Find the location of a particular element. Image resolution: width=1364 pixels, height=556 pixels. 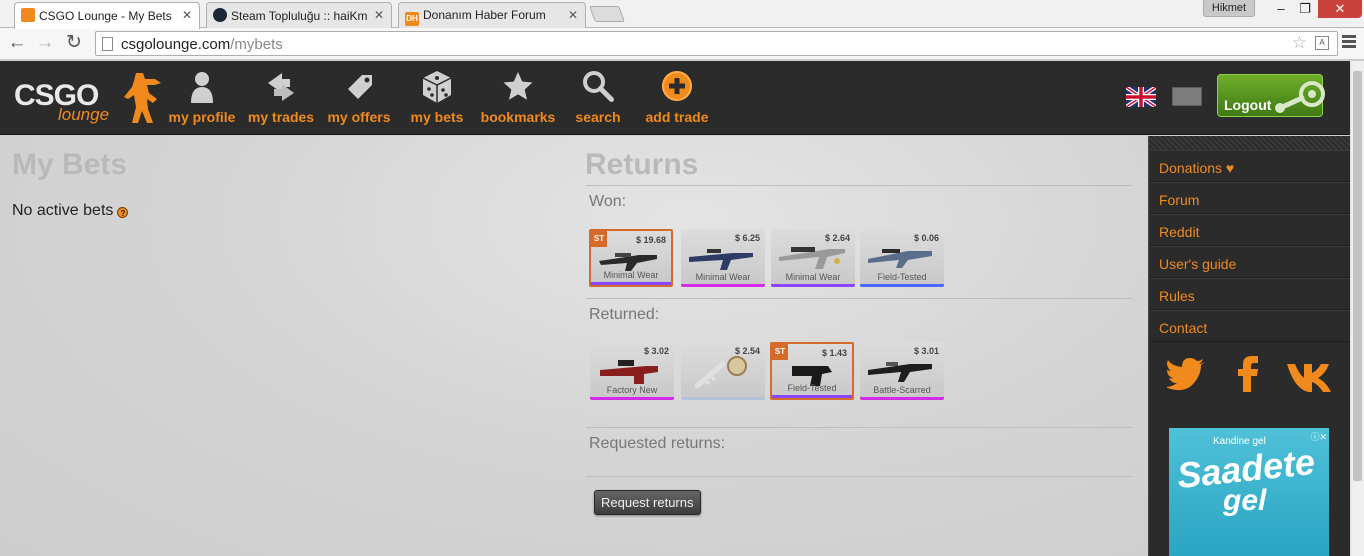

nav-my-offers: my offers is located at coordinates (359, 97).